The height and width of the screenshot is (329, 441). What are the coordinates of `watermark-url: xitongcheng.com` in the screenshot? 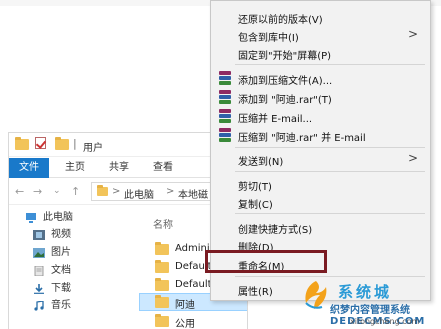 It's located at (385, 321).